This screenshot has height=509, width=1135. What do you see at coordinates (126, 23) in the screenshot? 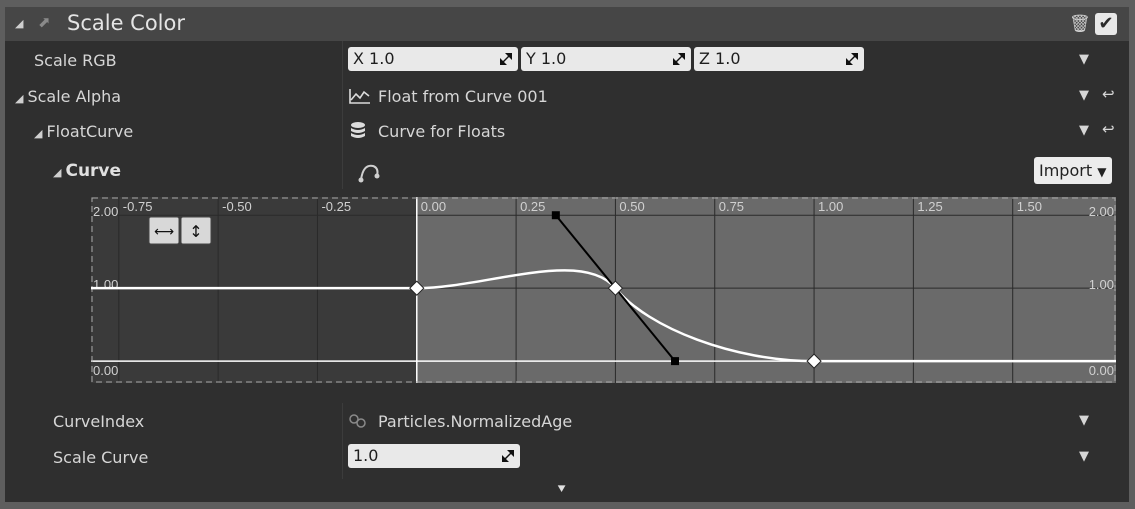
I see `module-title: Scale Color` at bounding box center [126, 23].